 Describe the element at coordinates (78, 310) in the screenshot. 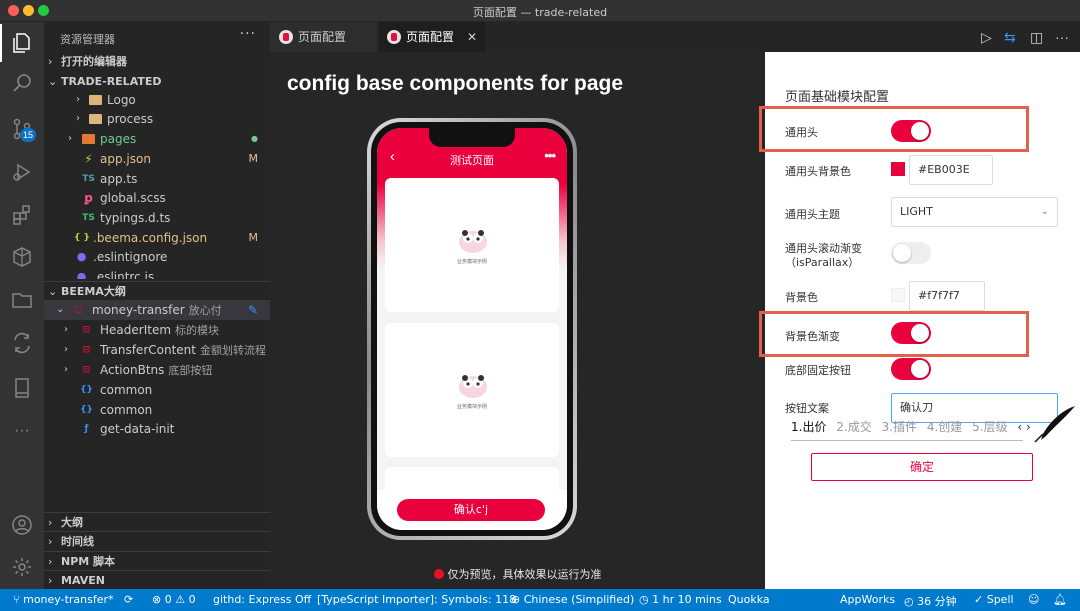

I see `page-icon: ▢` at that location.